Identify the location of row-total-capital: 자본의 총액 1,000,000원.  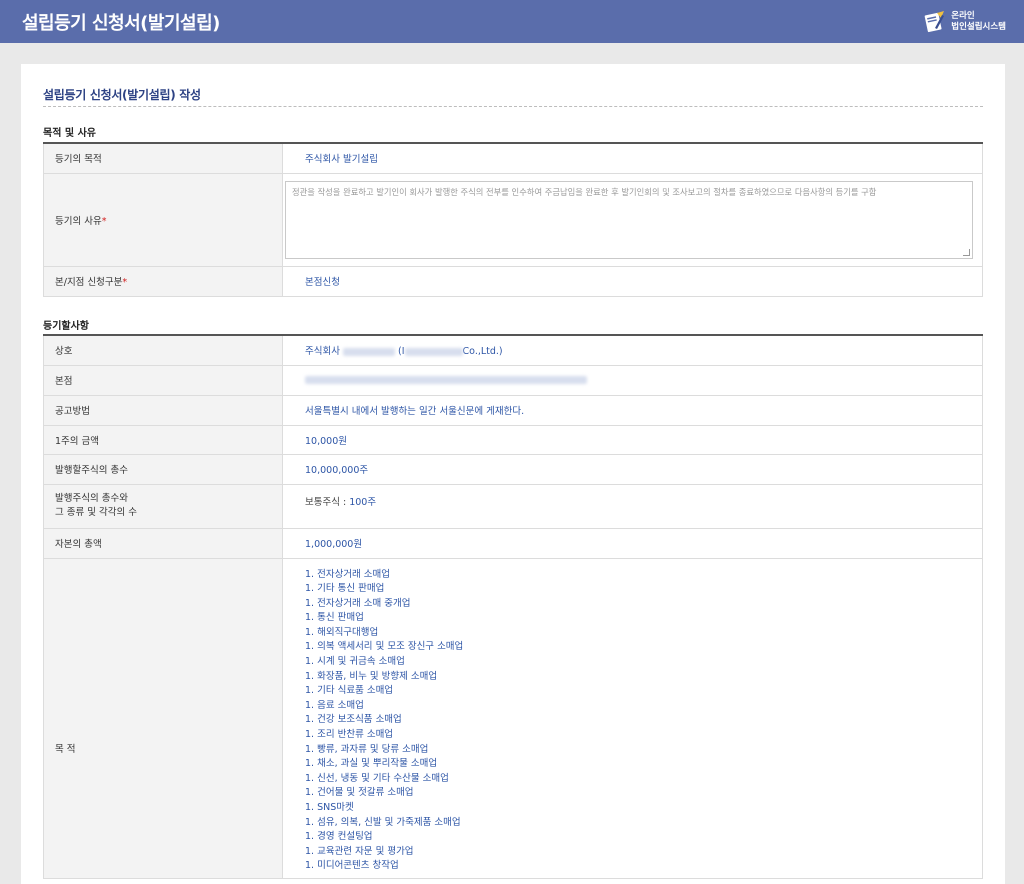
(513, 543).